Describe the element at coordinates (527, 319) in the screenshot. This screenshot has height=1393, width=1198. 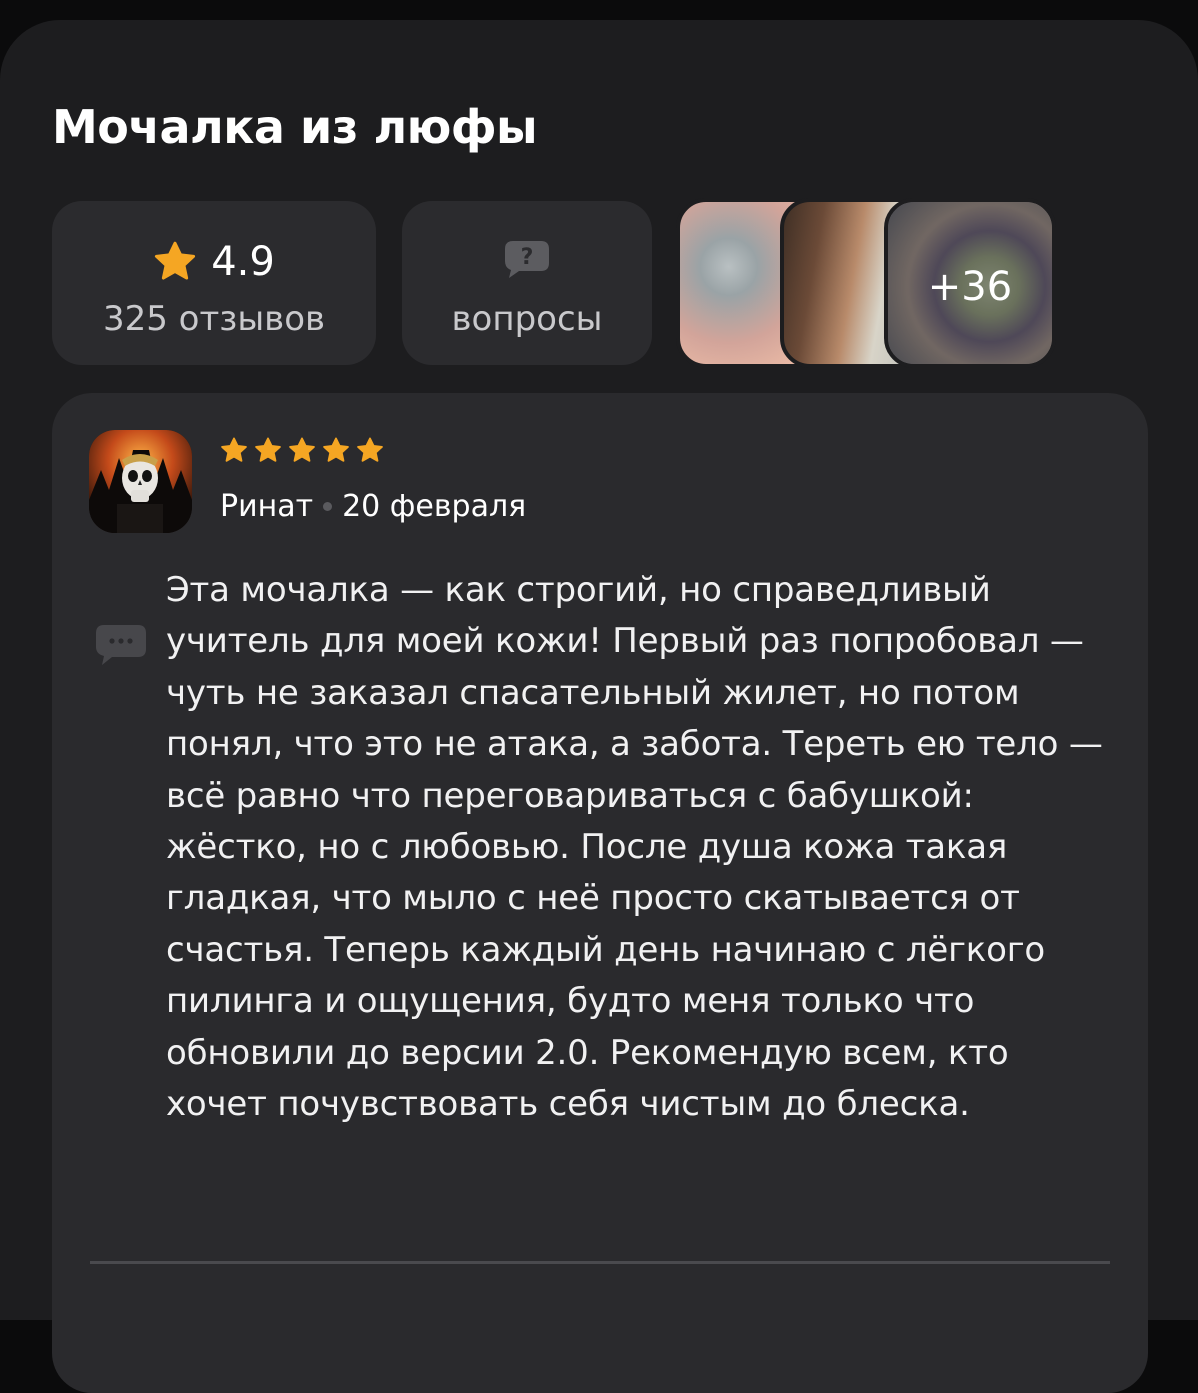
I see `questions-label: вопросы` at that location.